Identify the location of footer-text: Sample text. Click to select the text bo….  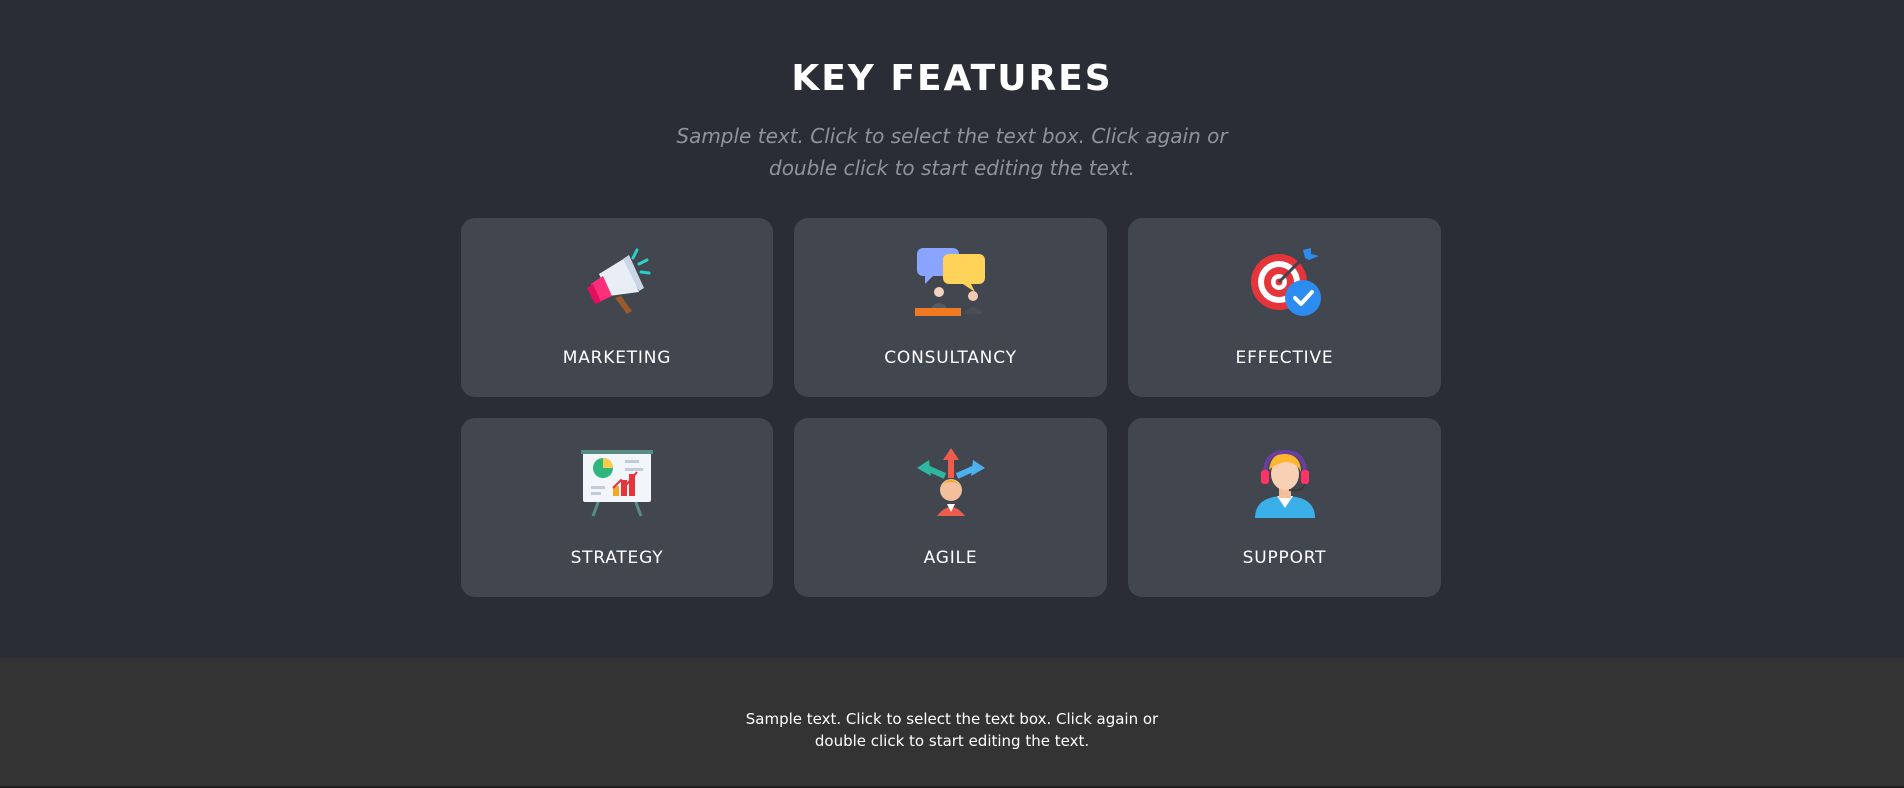
(952, 730).